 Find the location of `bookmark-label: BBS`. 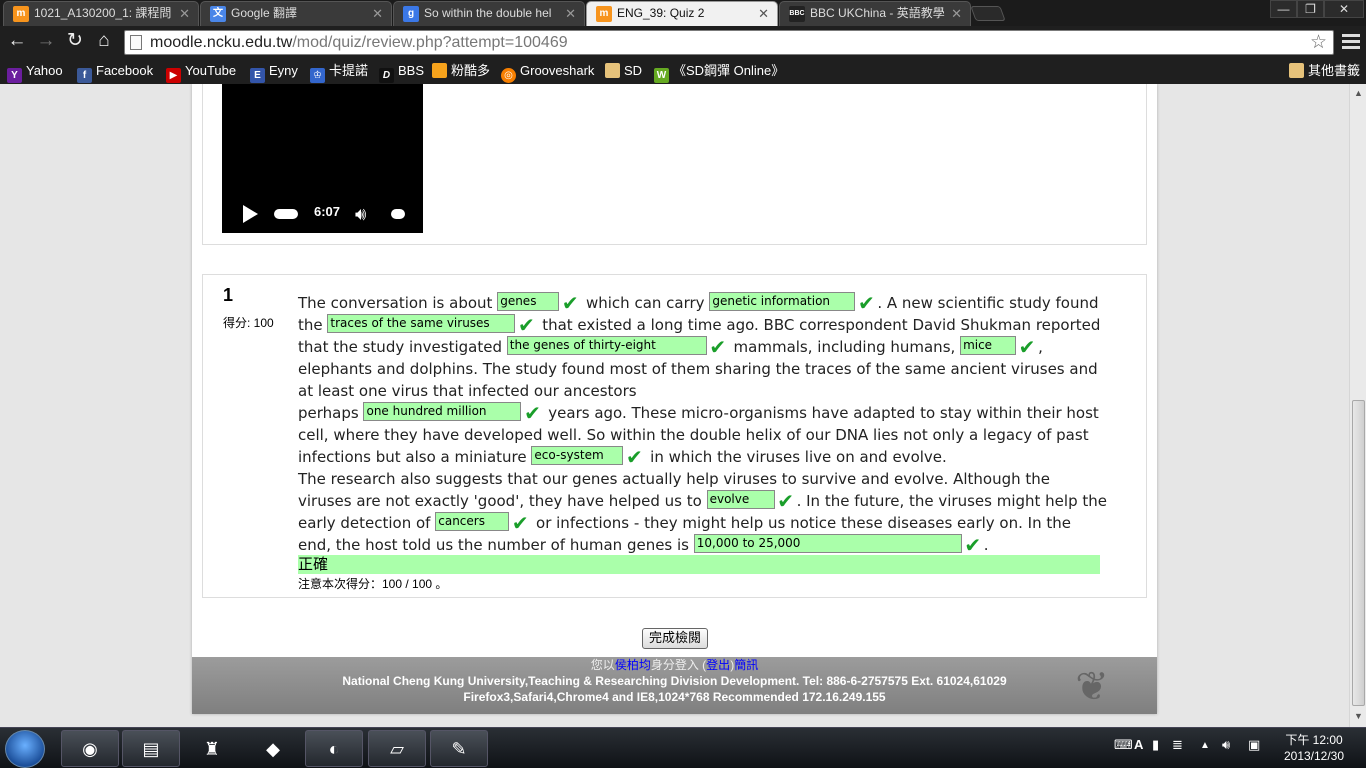

bookmark-label: BBS is located at coordinates (411, 70).